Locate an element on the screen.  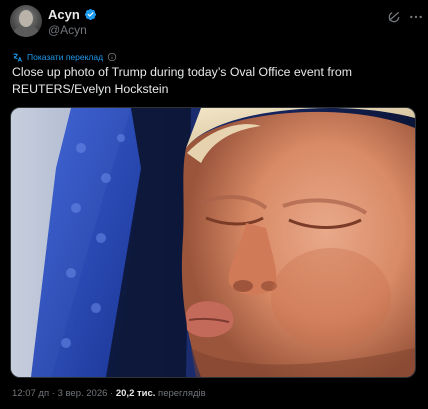
avatar is located at coordinates (26, 21).